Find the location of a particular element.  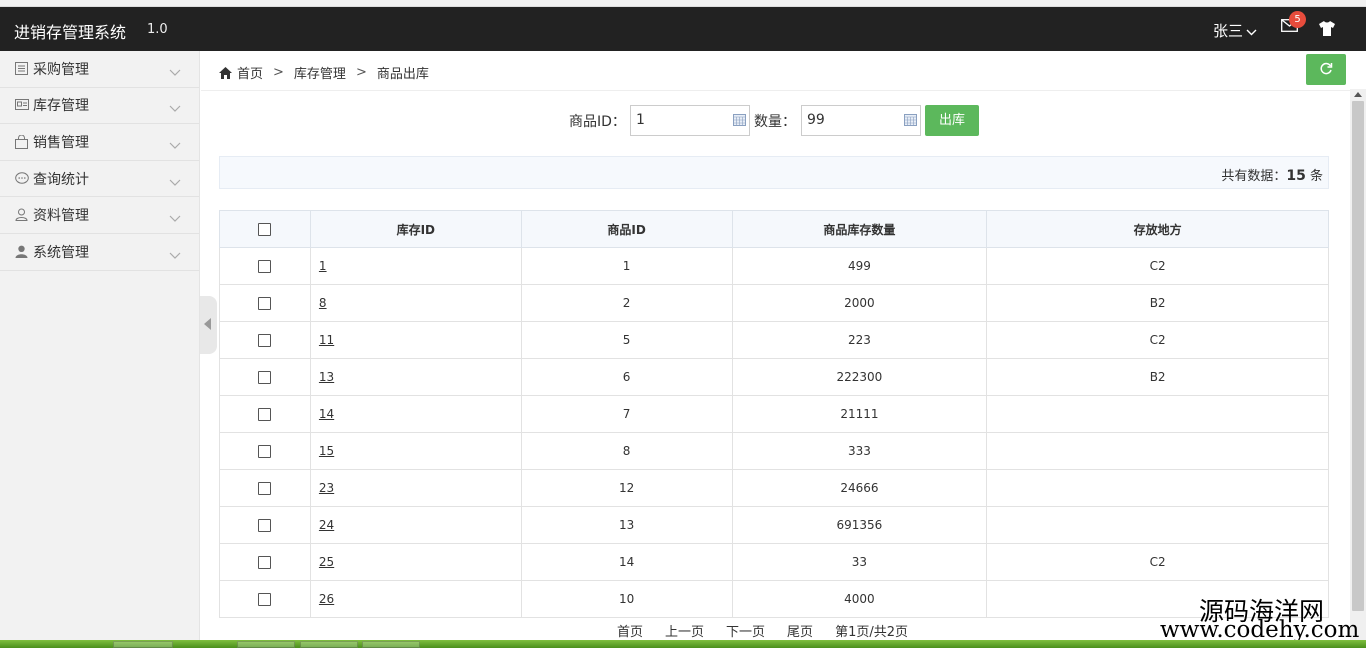

sidebar-item-query-stats: 查询统计 is located at coordinates (99, 179).